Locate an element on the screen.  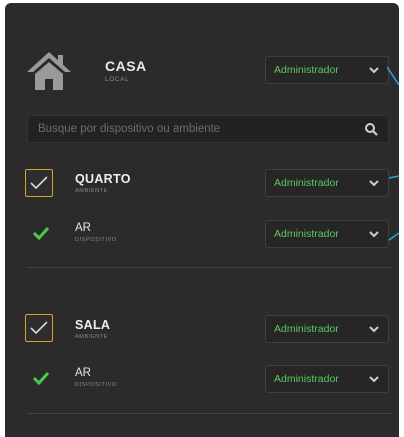
home-role-select: Administrador is located at coordinates (327, 70).